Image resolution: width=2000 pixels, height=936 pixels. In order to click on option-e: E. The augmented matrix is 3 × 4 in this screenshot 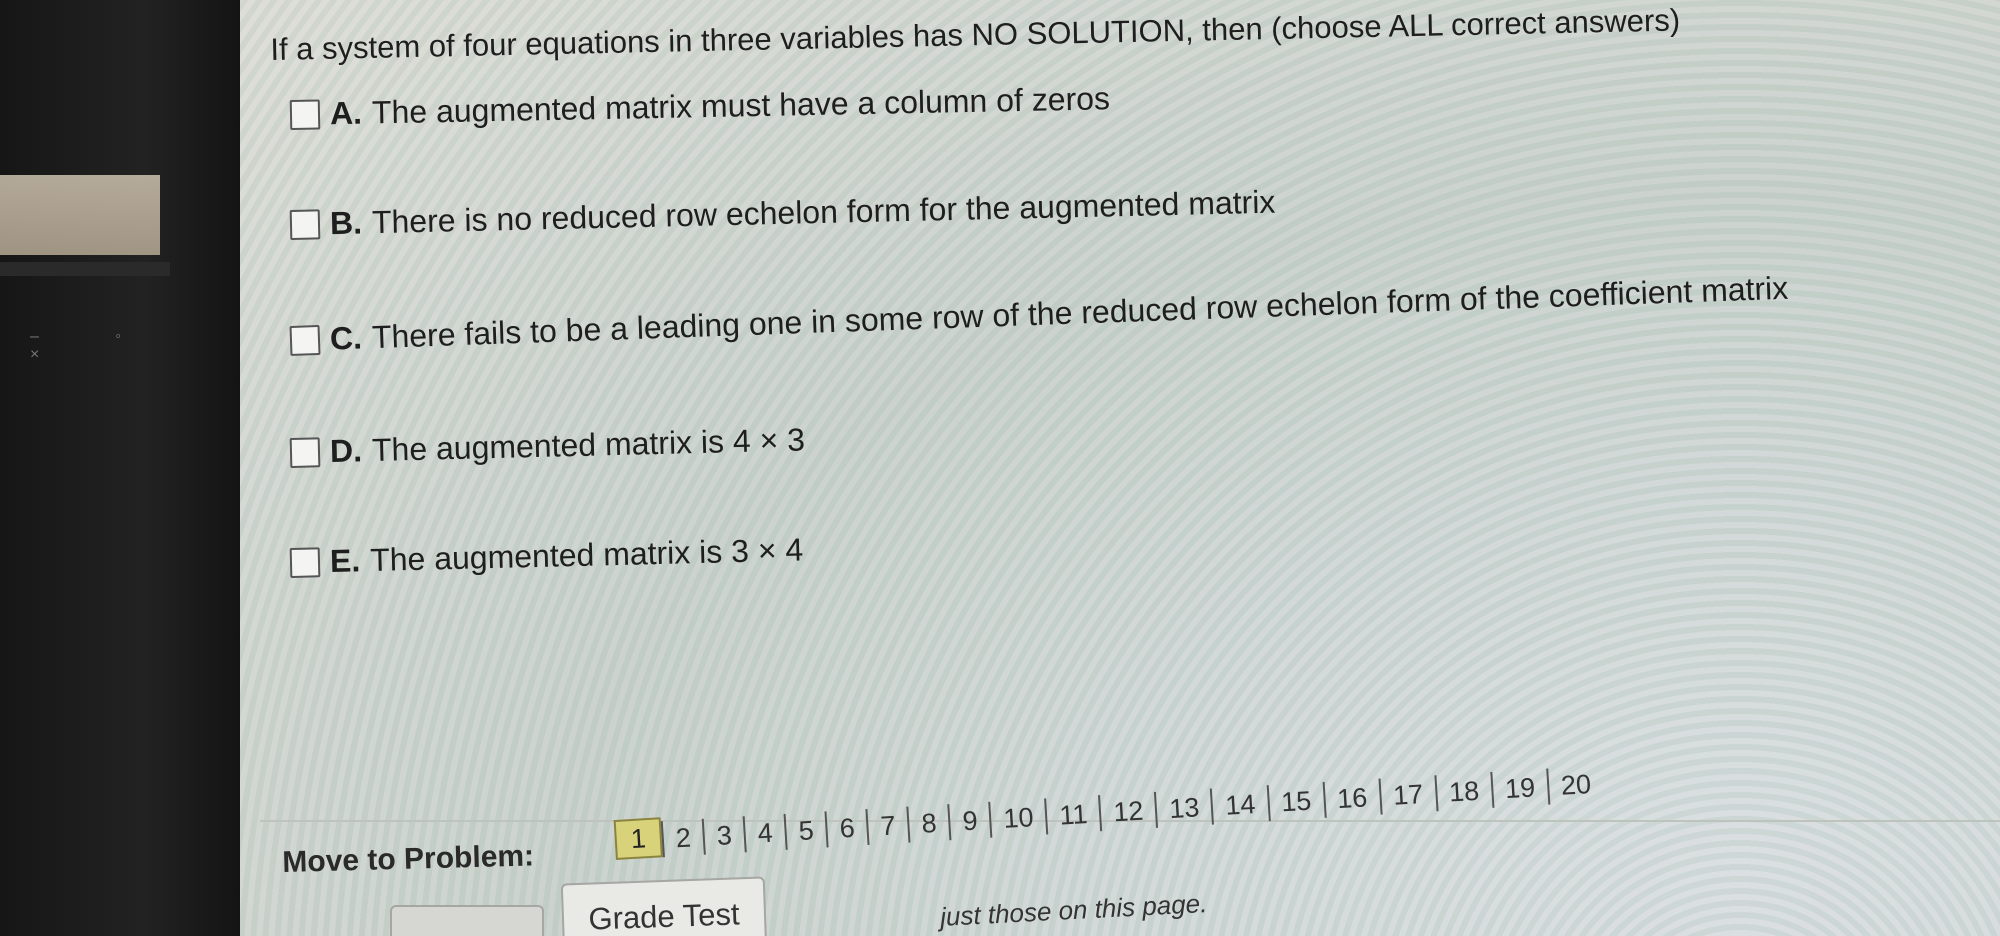, I will do `click(546, 556)`.